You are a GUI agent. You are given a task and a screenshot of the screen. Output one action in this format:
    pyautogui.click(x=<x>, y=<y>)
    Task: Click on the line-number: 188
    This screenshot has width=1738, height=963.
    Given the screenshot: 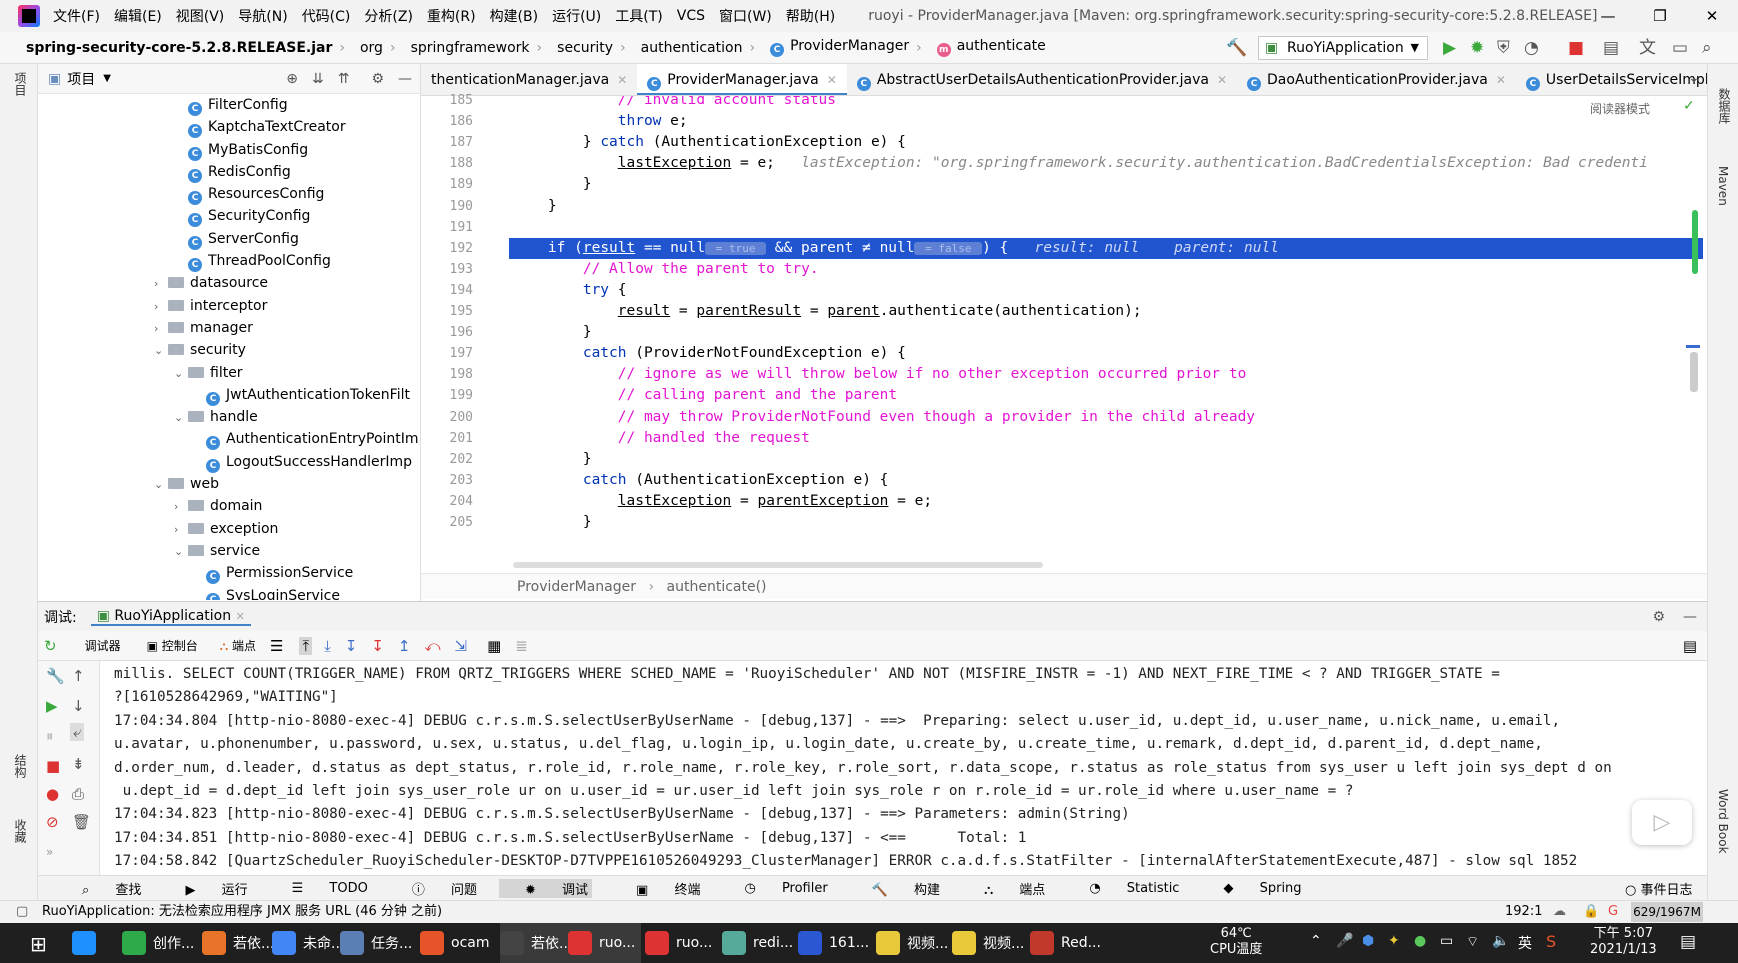 What is the action you would take?
    pyautogui.click(x=451, y=163)
    